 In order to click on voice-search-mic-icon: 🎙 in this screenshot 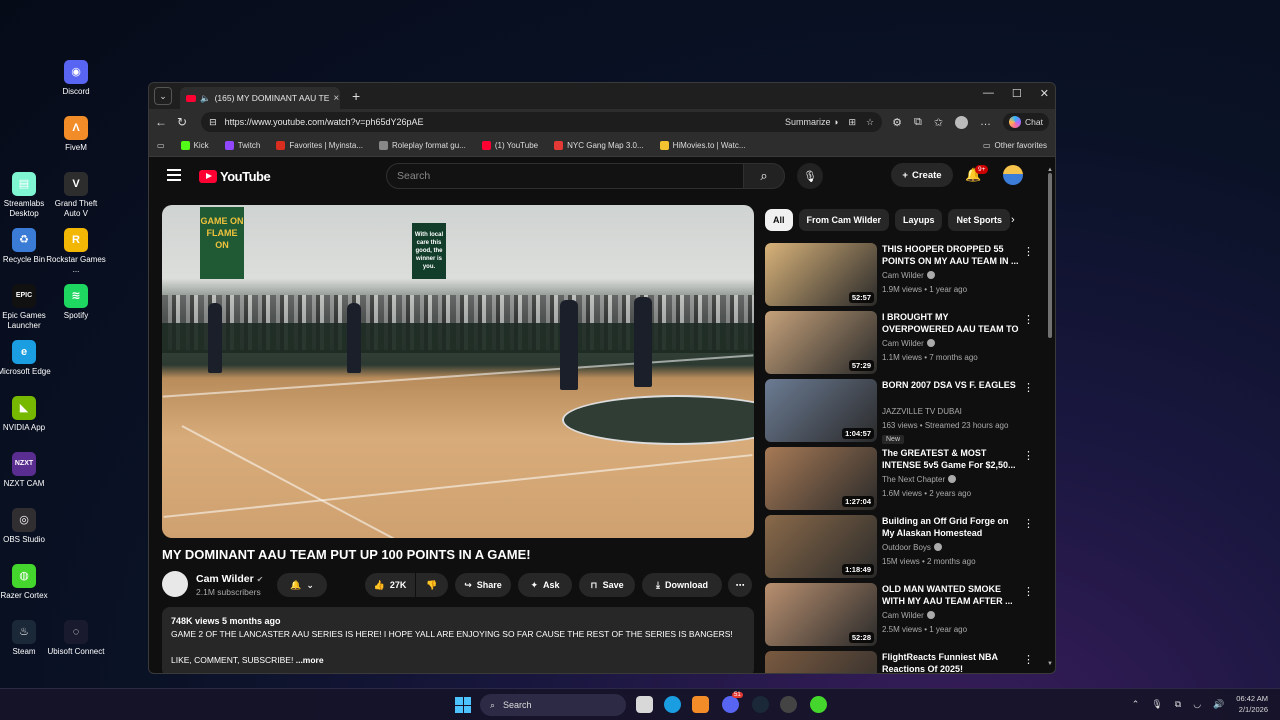, I will do `click(810, 176)`.